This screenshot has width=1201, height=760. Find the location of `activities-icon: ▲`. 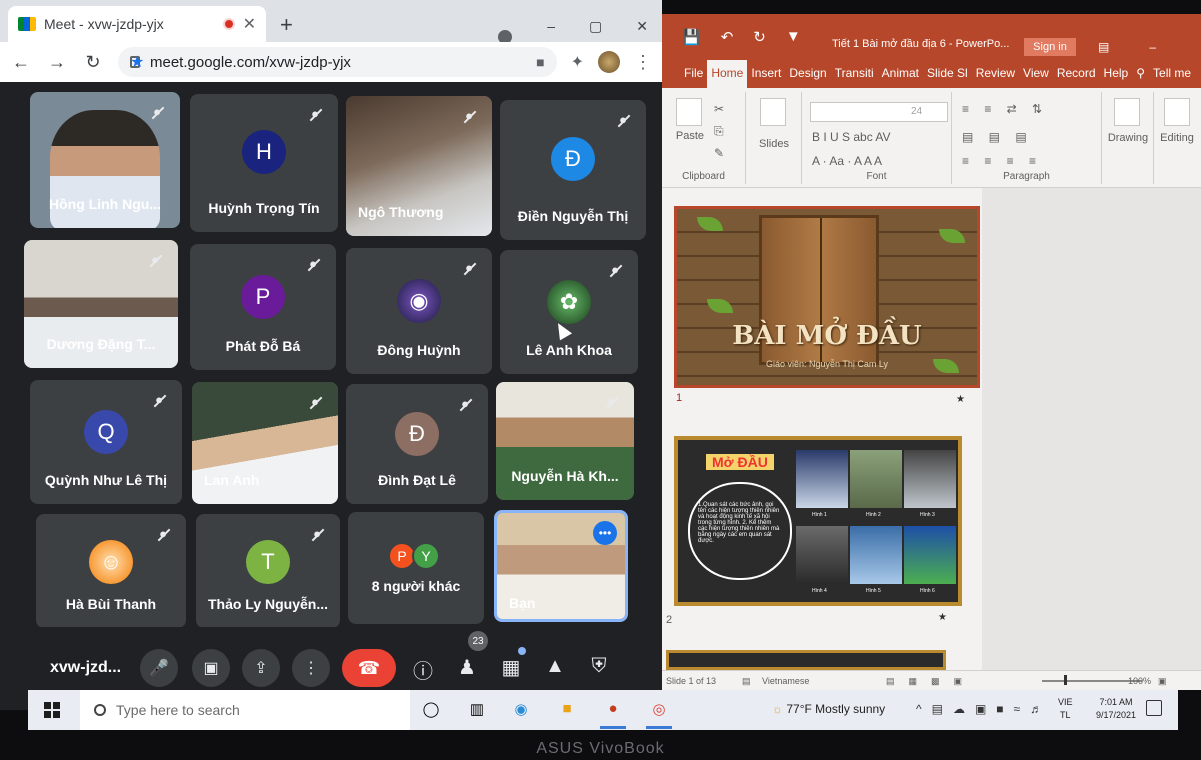

activities-icon: ▲ is located at coordinates (555, 666).